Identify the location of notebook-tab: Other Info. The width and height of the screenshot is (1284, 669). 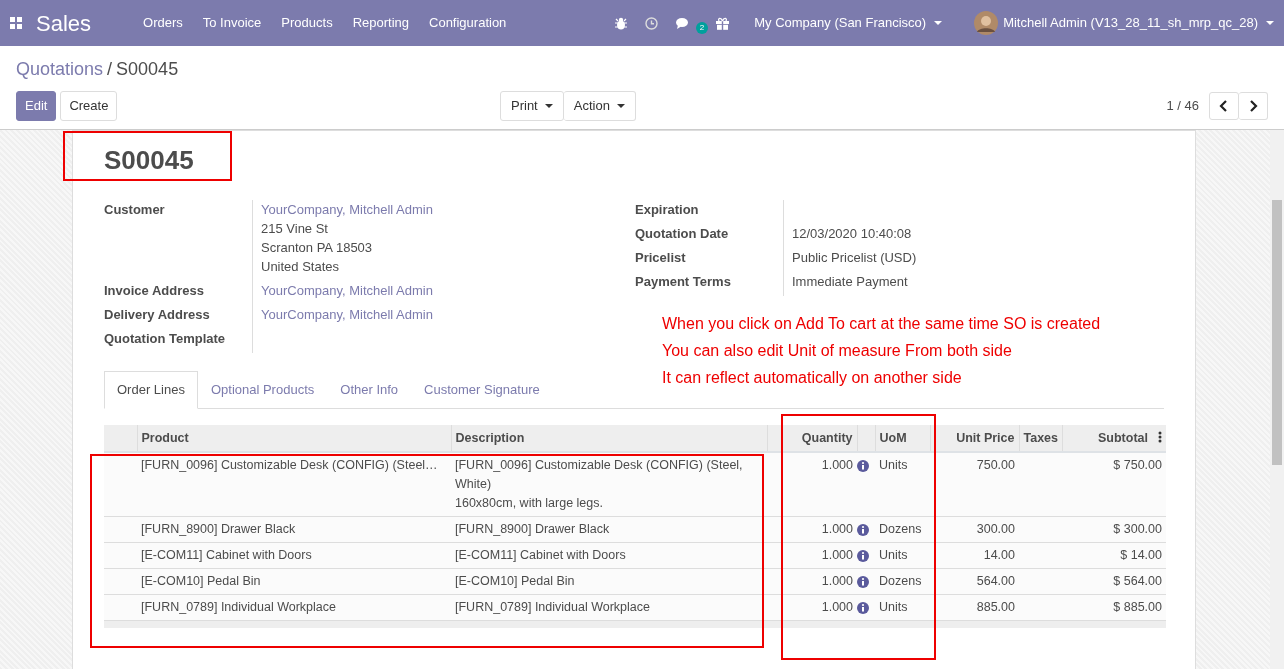
(369, 390).